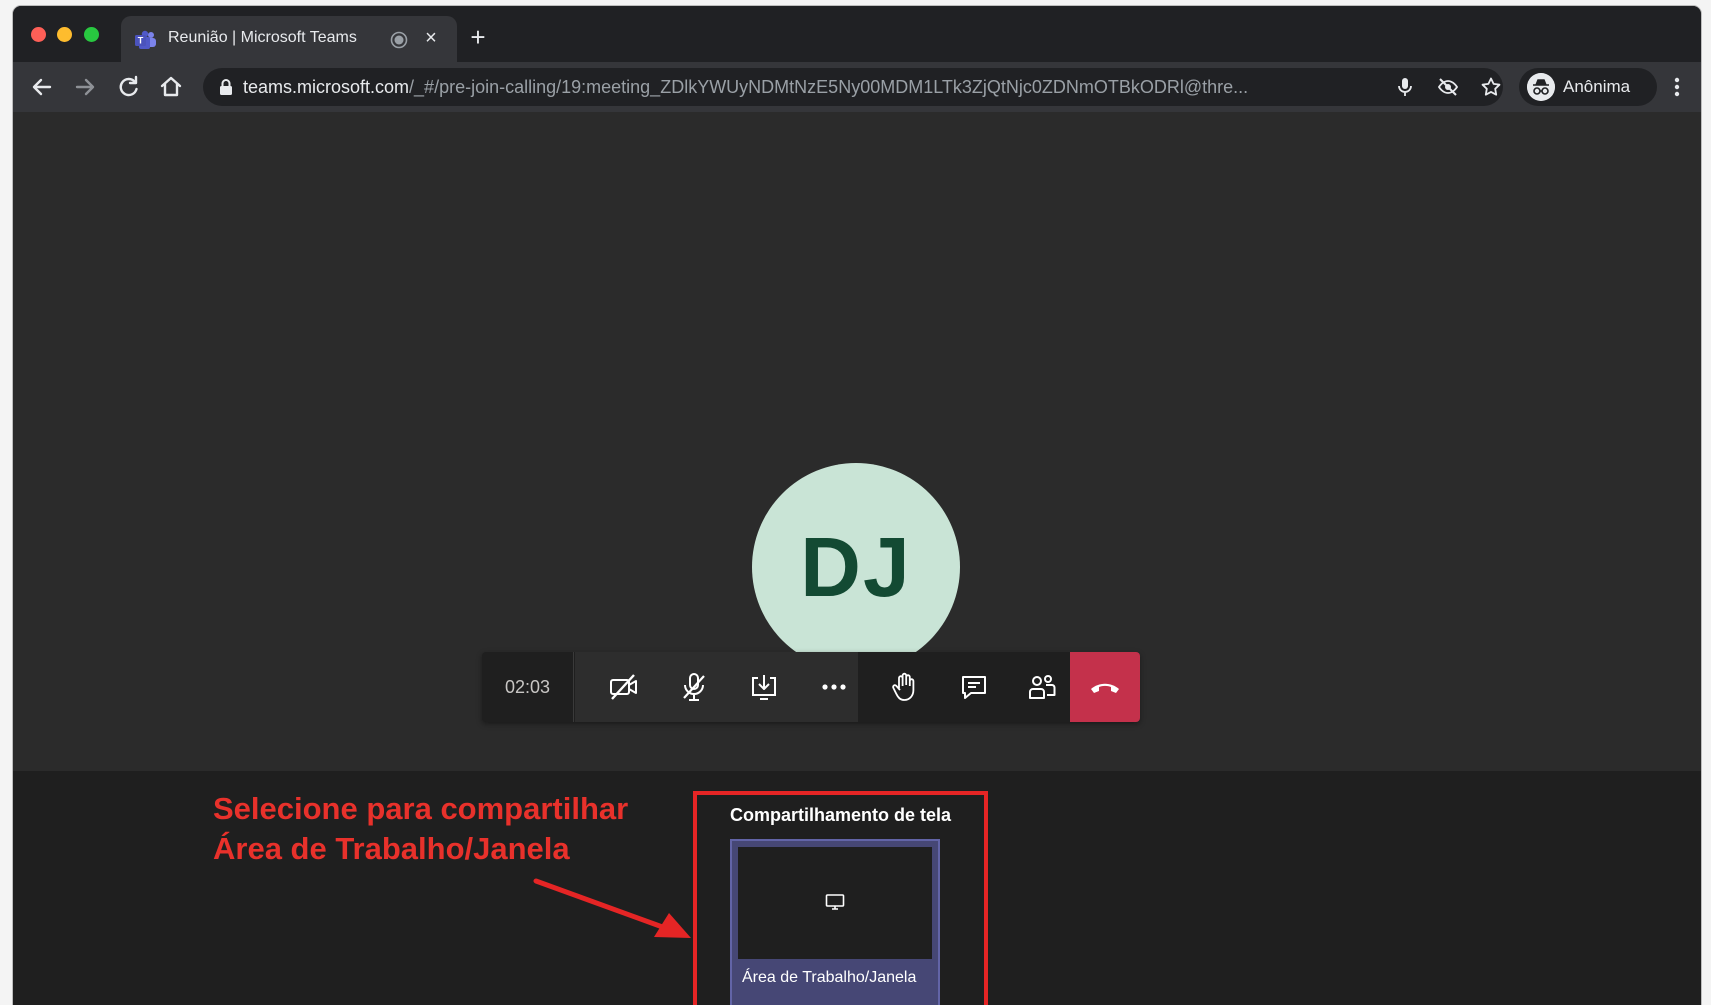 This screenshot has width=1711, height=1005. I want to click on back-arrow-icon, so click(42, 87).